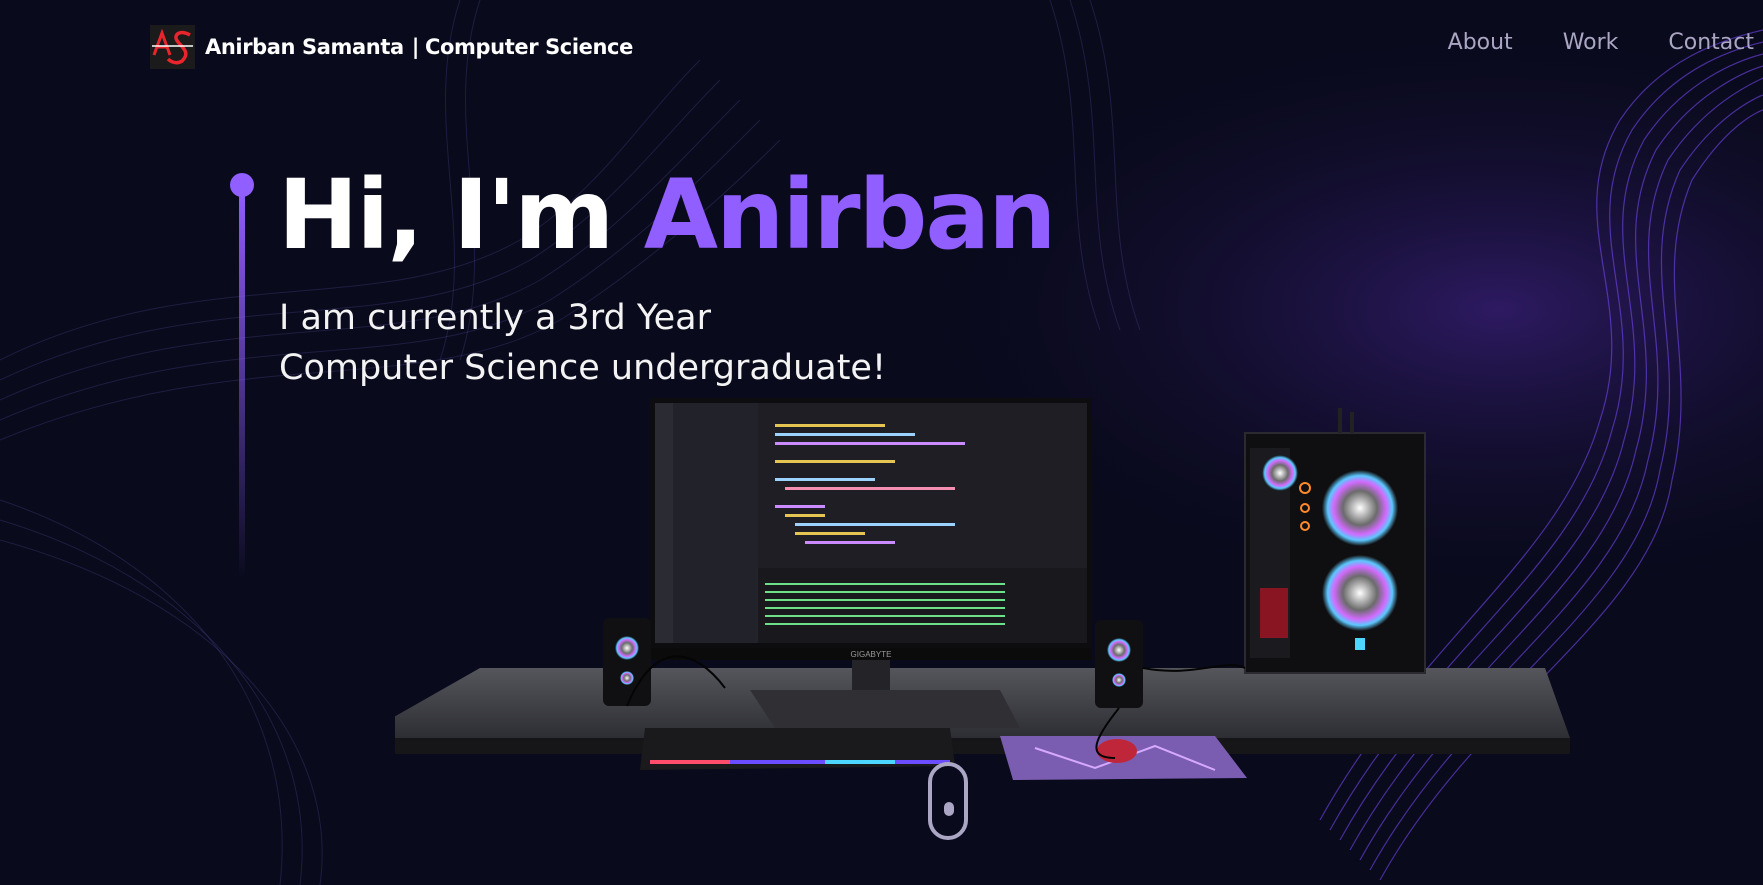  I want to click on editor-terminal, so click(922, 605).